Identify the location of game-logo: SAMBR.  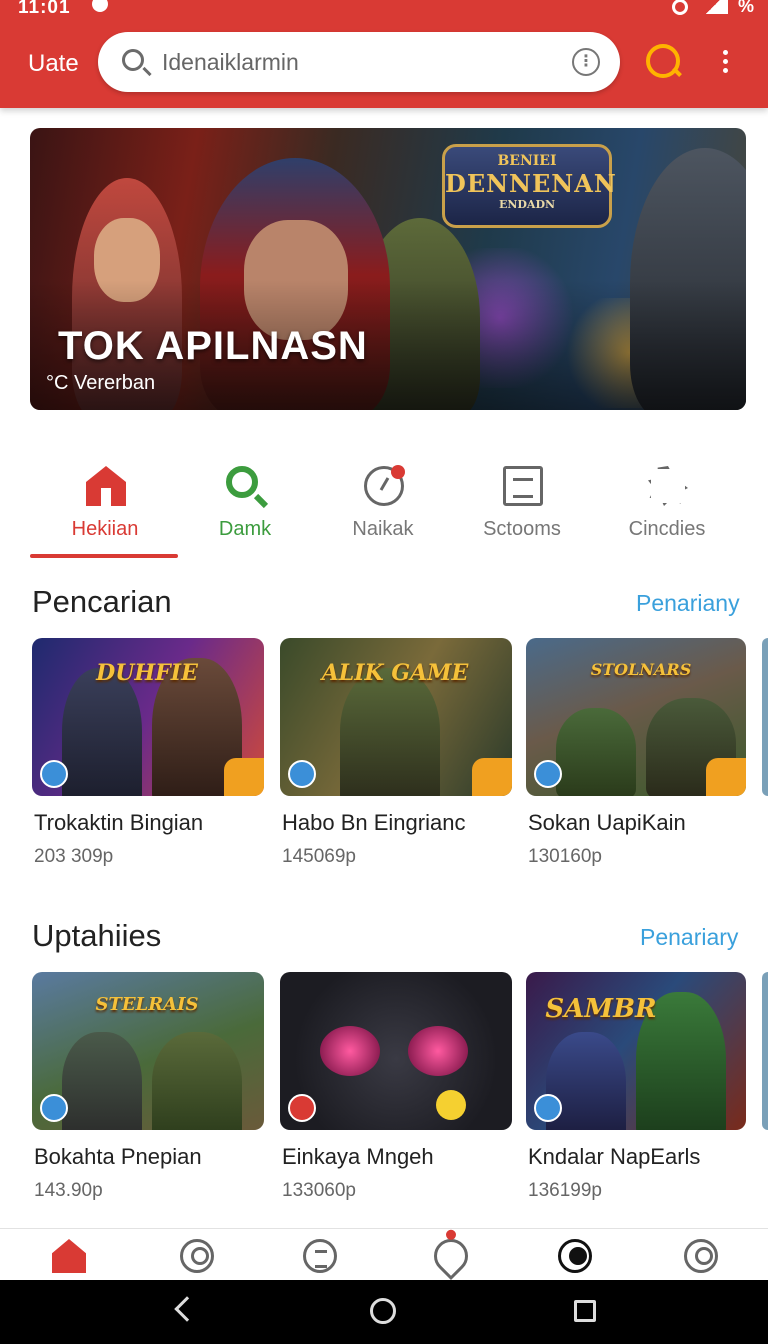
(601, 1009).